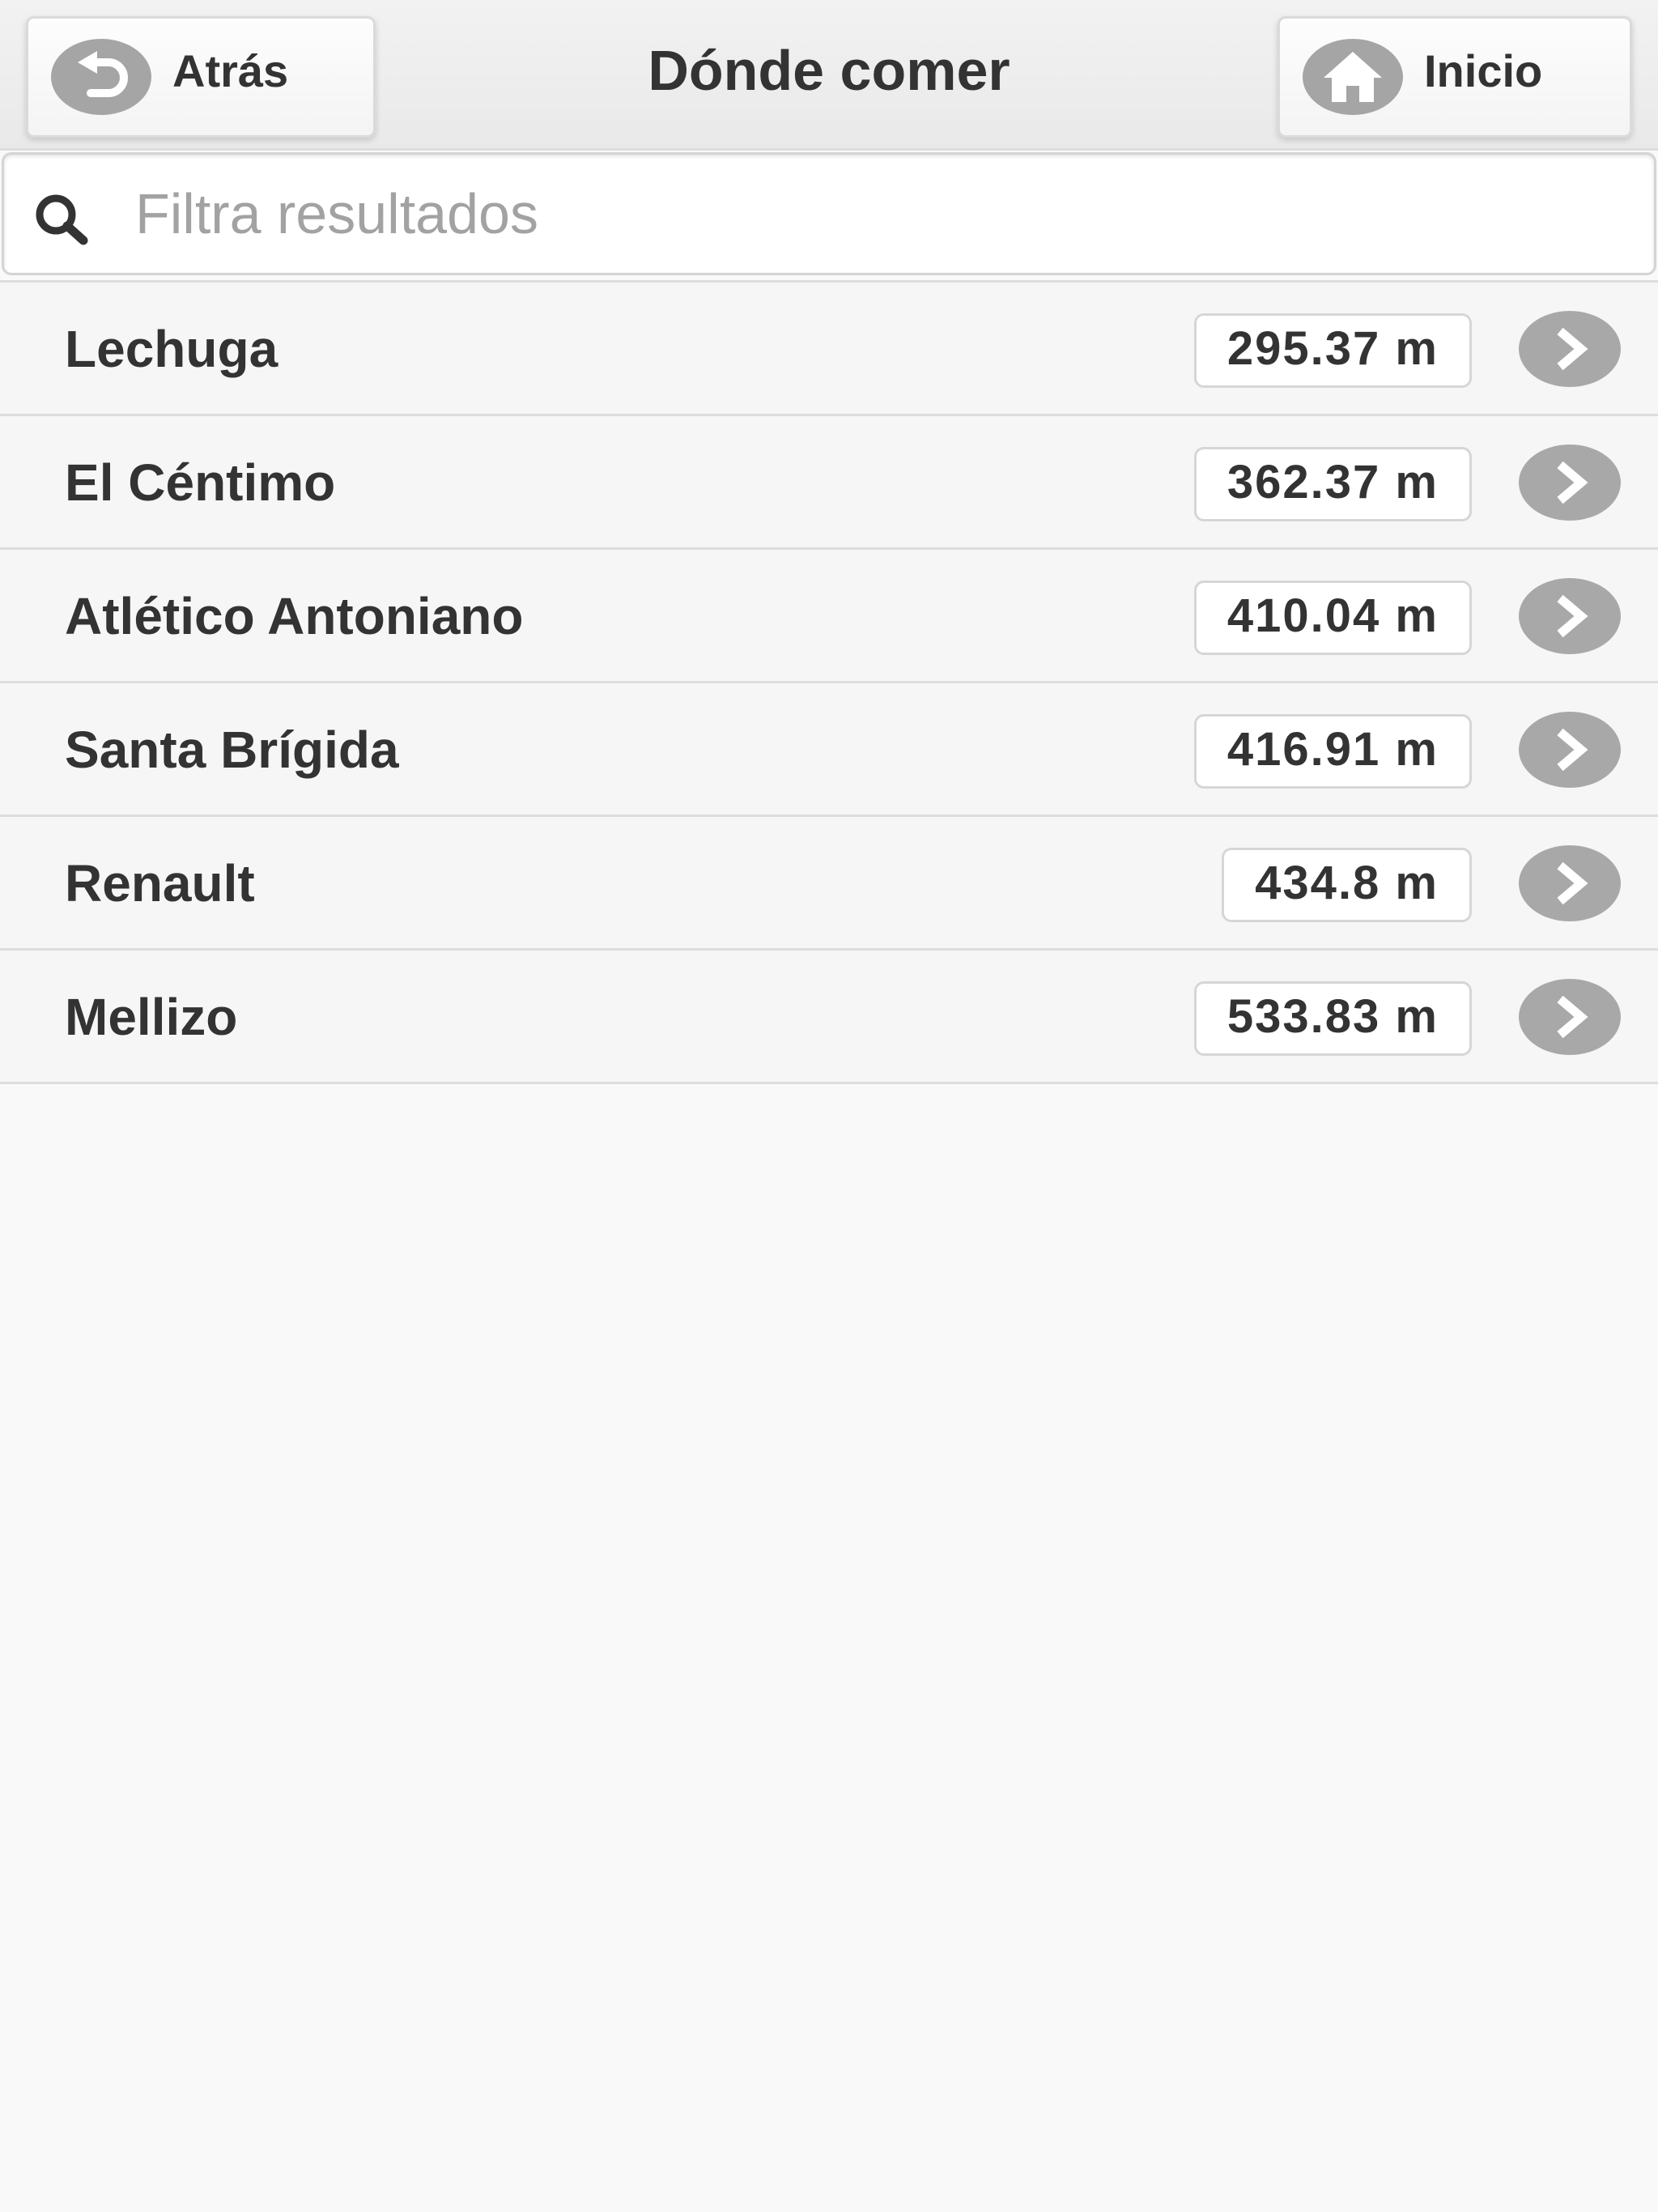  I want to click on list-item: Santa Brígida 416.91 m, so click(829, 750).